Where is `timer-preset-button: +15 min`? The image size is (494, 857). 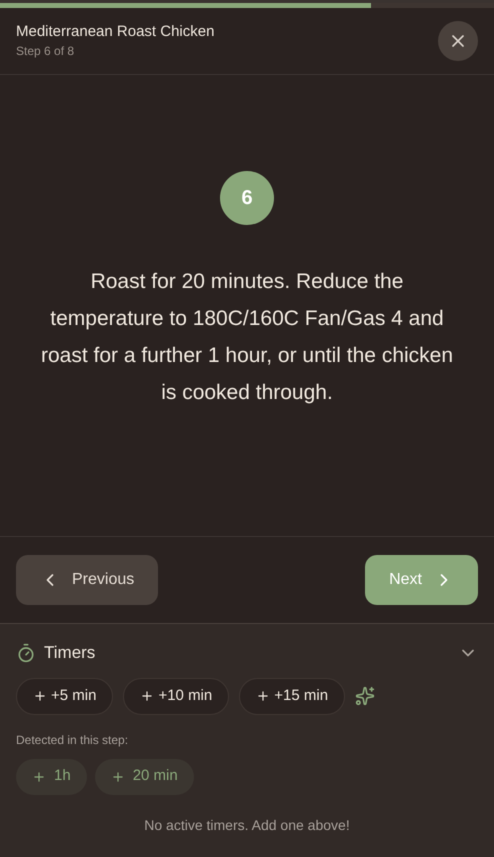
timer-preset-button: +15 min is located at coordinates (292, 696).